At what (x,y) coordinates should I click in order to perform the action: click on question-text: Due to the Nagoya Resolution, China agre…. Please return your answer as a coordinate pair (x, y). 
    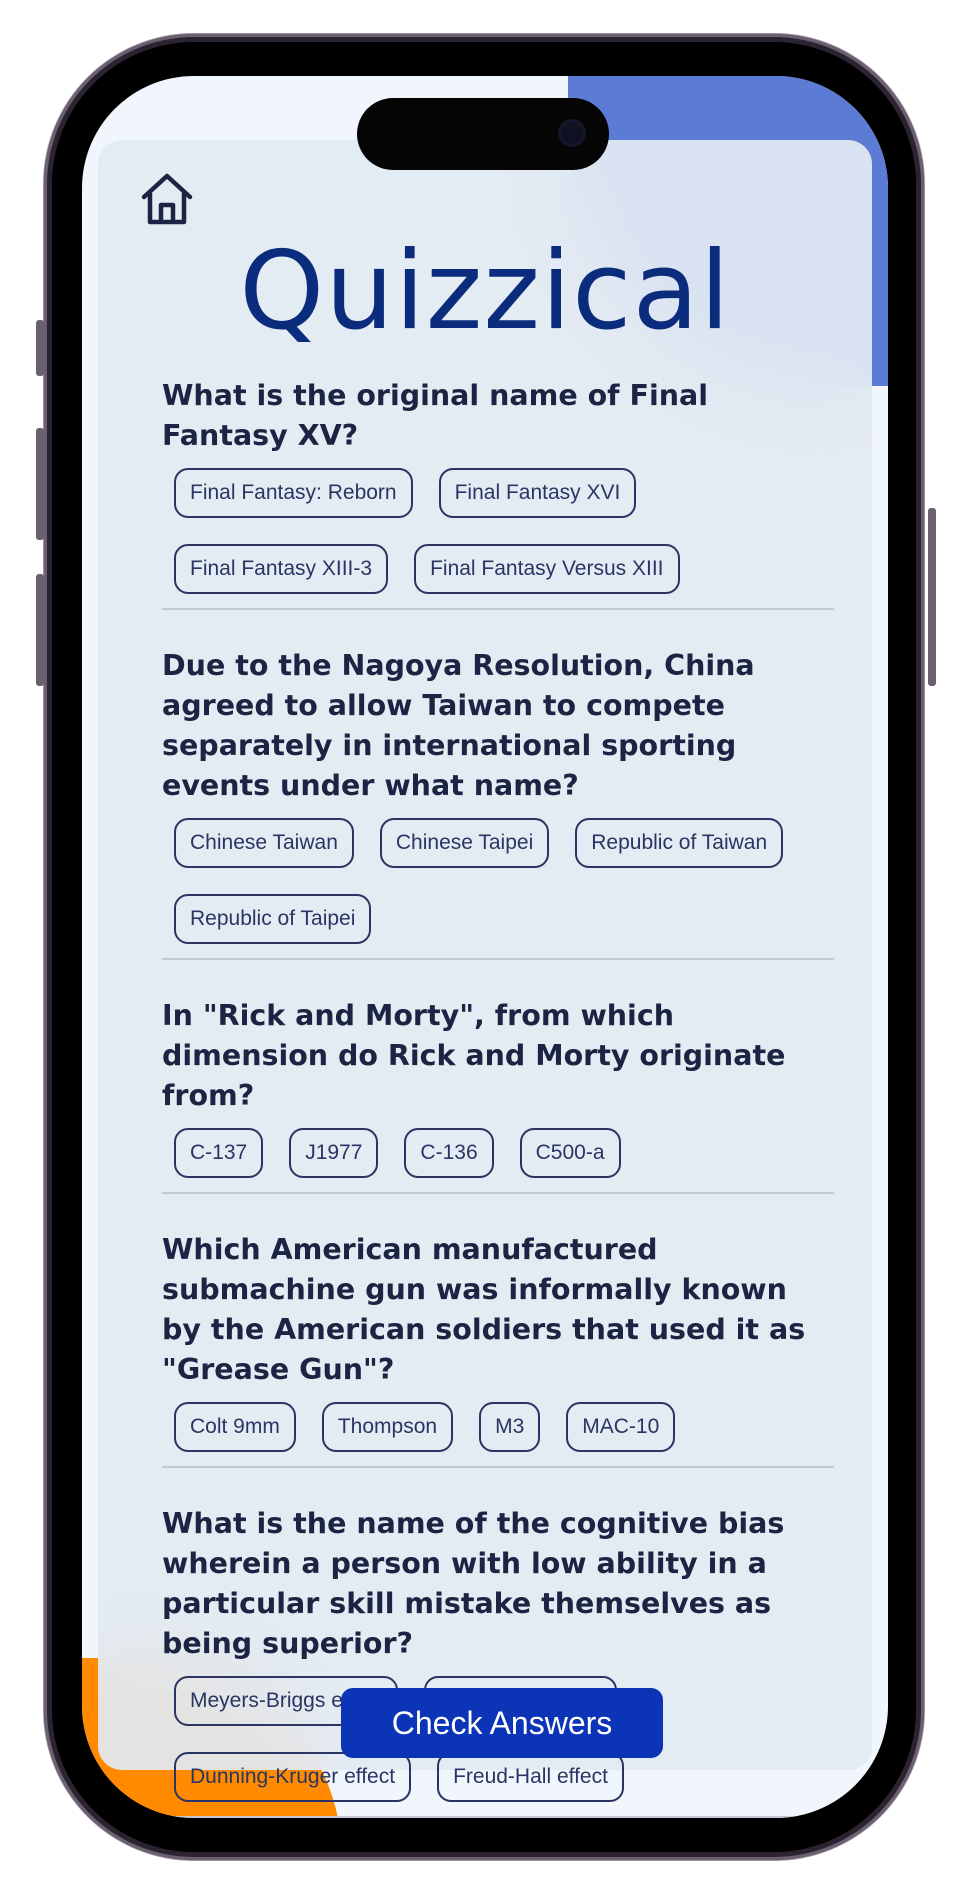
    Looking at the image, I should click on (458, 725).